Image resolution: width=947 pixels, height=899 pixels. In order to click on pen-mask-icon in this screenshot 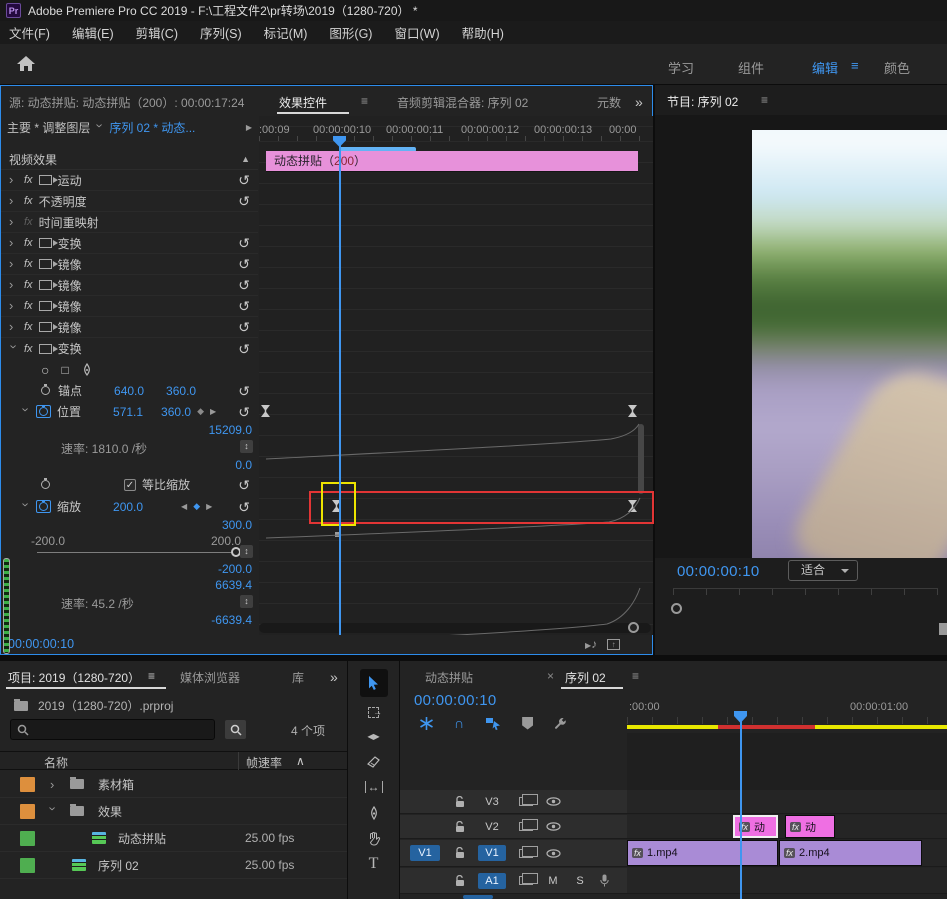, I will do `click(87, 369)`.